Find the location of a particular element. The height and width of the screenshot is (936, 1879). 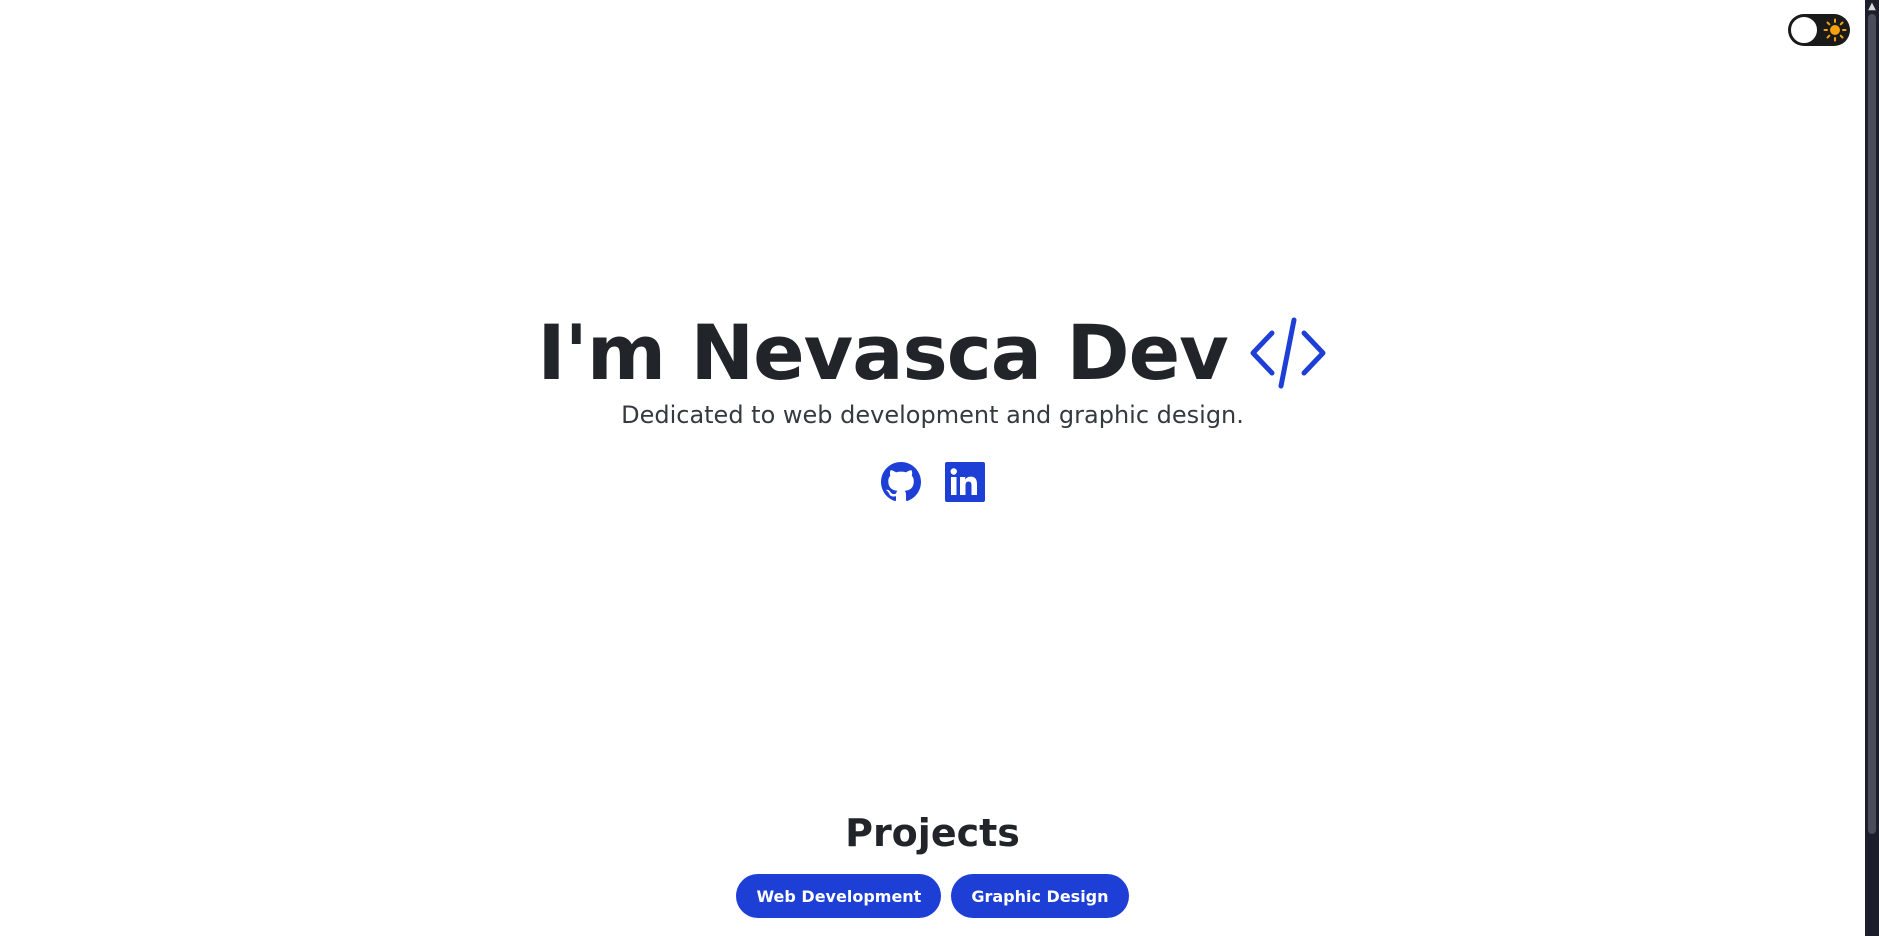

graphic-design-button: Graphic Design is located at coordinates (1040, 896).